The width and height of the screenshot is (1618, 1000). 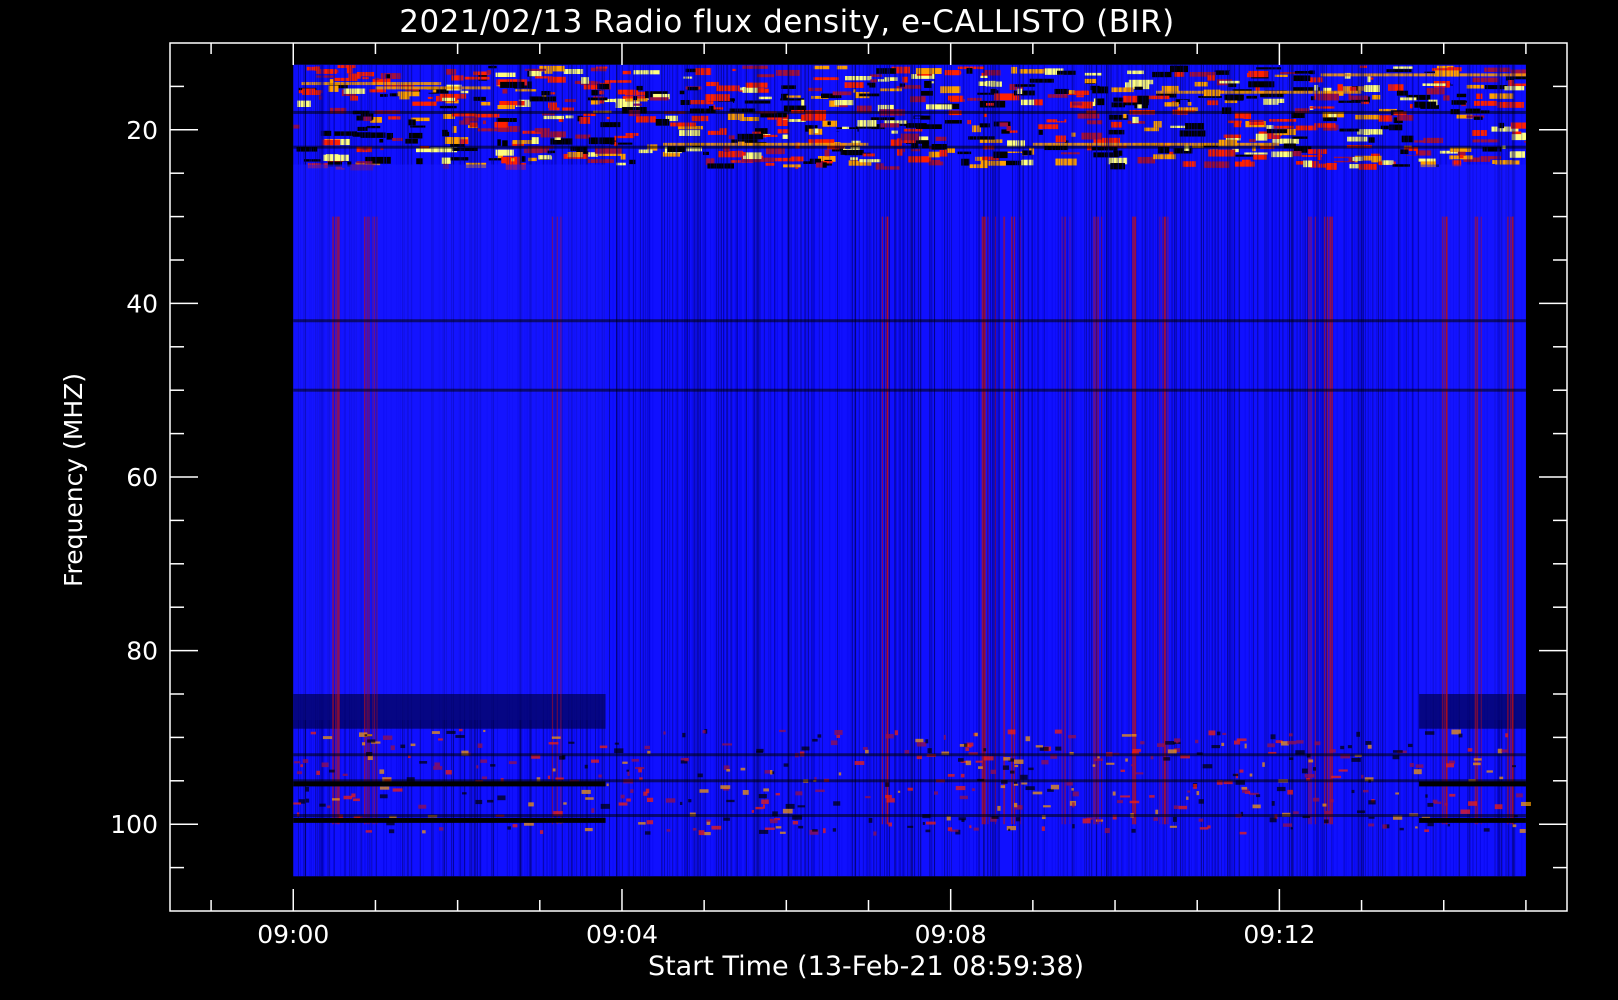 I want to click on y-tick-label: 80, so click(x=142, y=651).